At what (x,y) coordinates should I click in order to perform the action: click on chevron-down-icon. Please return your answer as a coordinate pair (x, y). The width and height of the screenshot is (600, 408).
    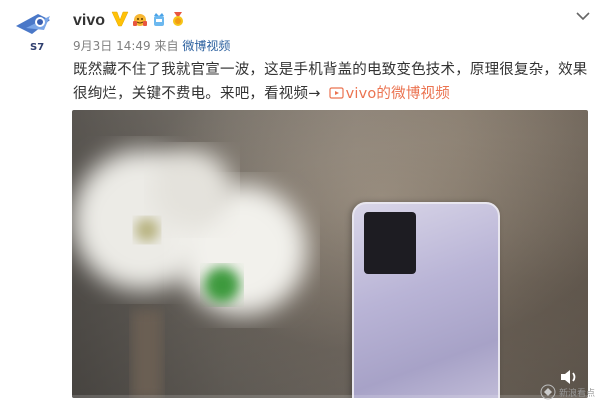
    Looking at the image, I should click on (583, 14).